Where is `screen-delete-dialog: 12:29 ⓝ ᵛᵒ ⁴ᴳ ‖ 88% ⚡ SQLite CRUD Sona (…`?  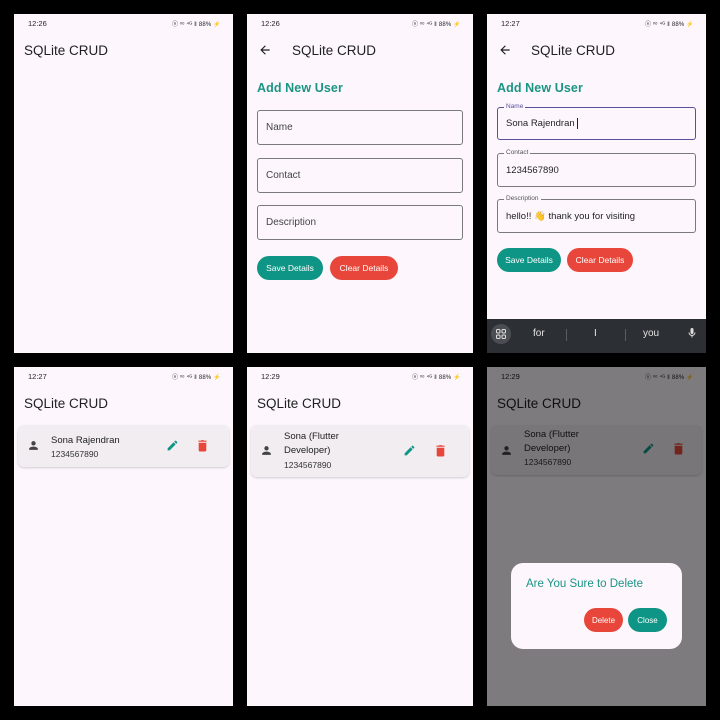
screen-delete-dialog: 12:29 ⓝ ᵛᵒ ⁴ᴳ ‖ 88% ⚡ SQLite CRUD Sona (… is located at coordinates (596, 536).